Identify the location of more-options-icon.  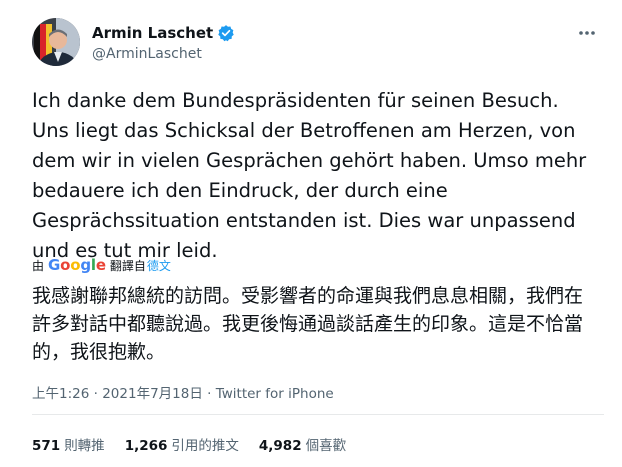
(587, 33).